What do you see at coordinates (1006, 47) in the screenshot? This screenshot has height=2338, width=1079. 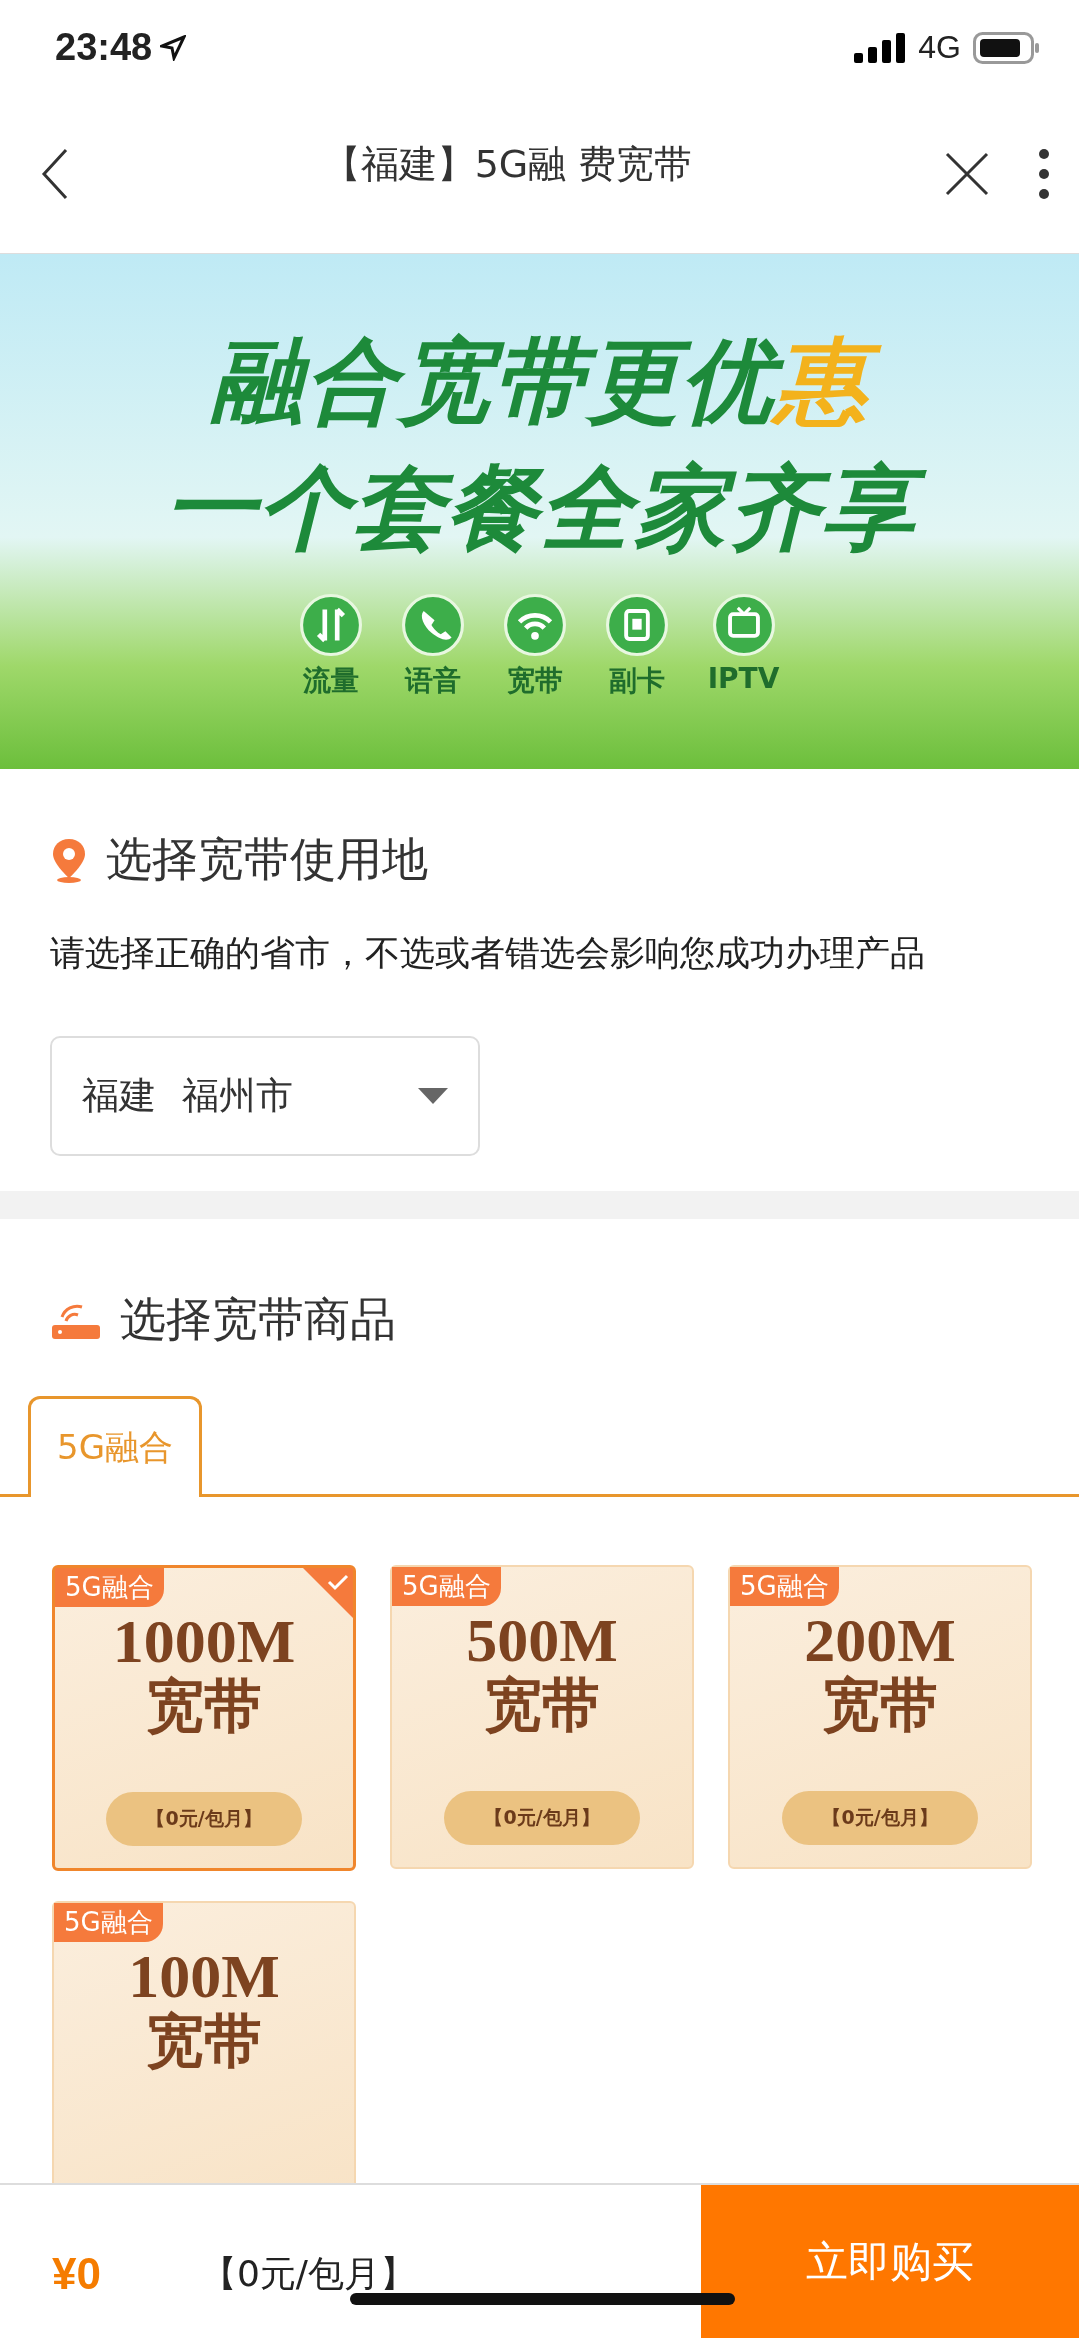 I see `battery-icon` at bounding box center [1006, 47].